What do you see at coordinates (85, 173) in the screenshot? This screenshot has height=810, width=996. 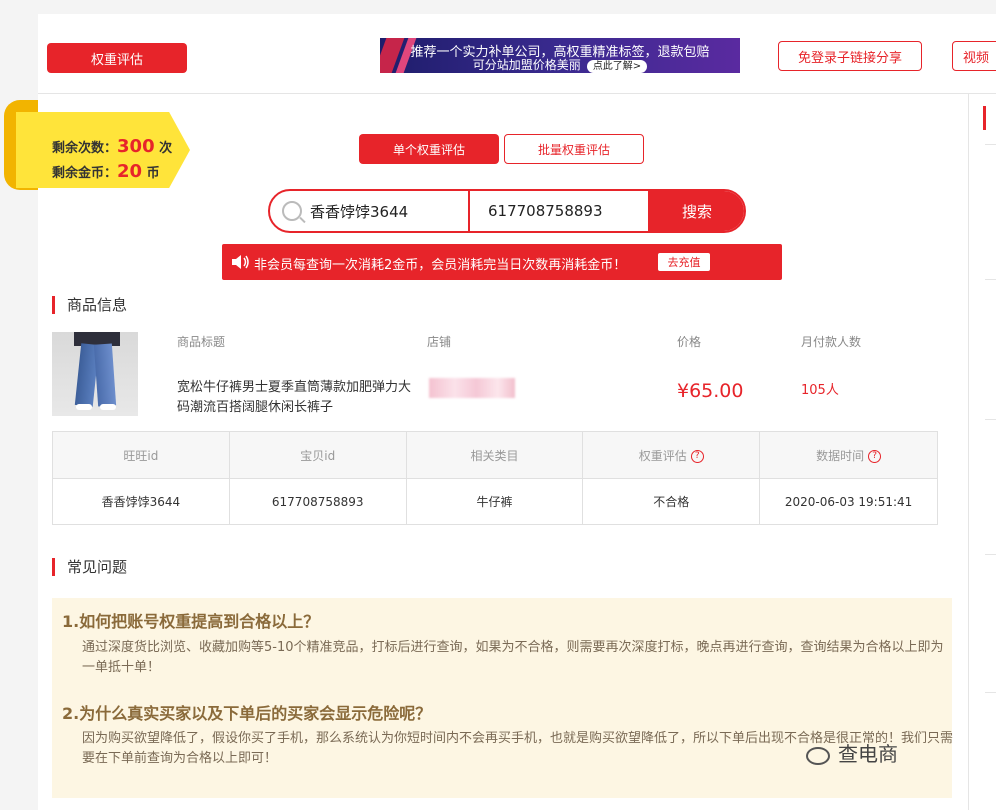 I see `remaining-coins-label: 剩余金币：` at bounding box center [85, 173].